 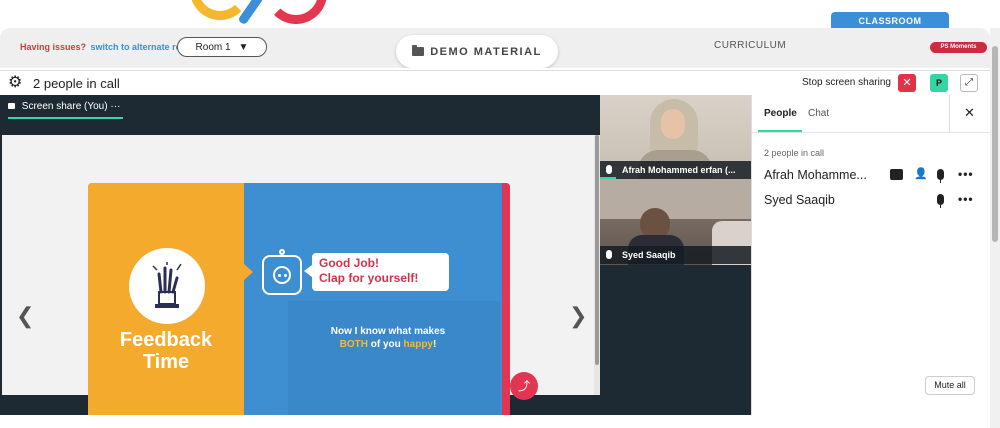 I want to click on slide-caption: Now I know what makes BOTH of you happy!, so click(x=388, y=338).